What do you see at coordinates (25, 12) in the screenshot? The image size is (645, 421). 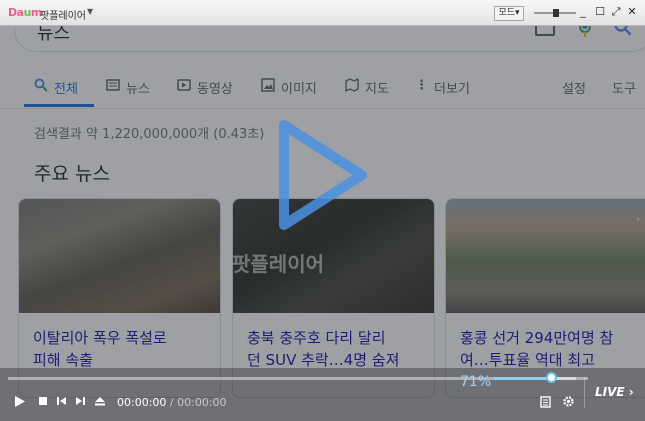 I see `app-logo-icon: Daum` at bounding box center [25, 12].